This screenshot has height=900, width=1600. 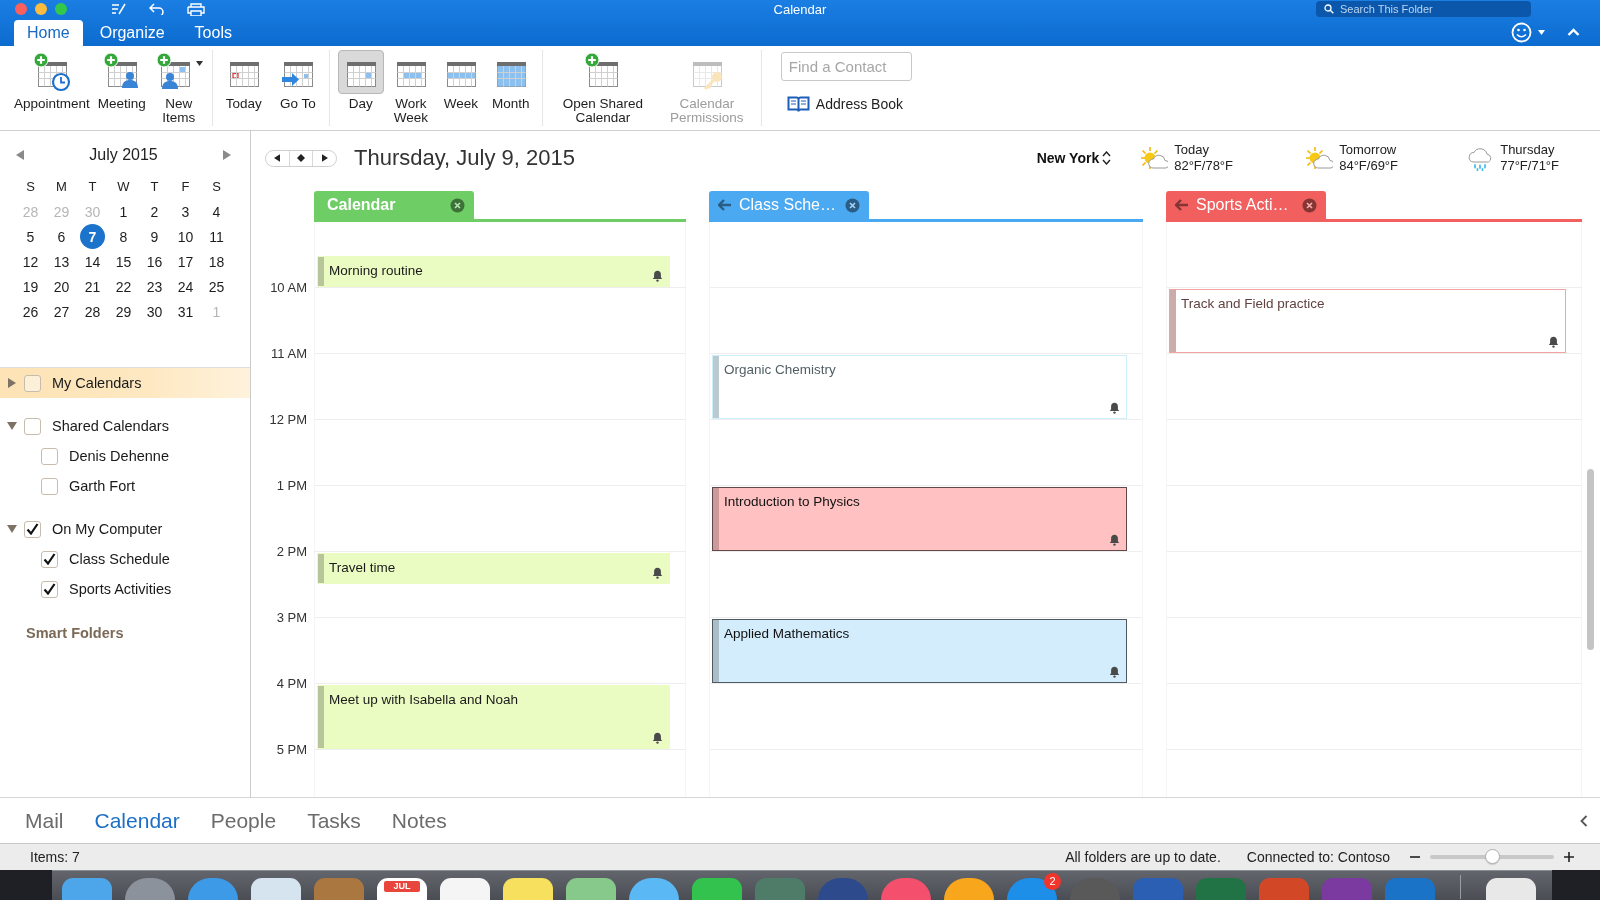 I want to click on open-shared-calendar-button: Open Shared Calendar, so click(x=602, y=88).